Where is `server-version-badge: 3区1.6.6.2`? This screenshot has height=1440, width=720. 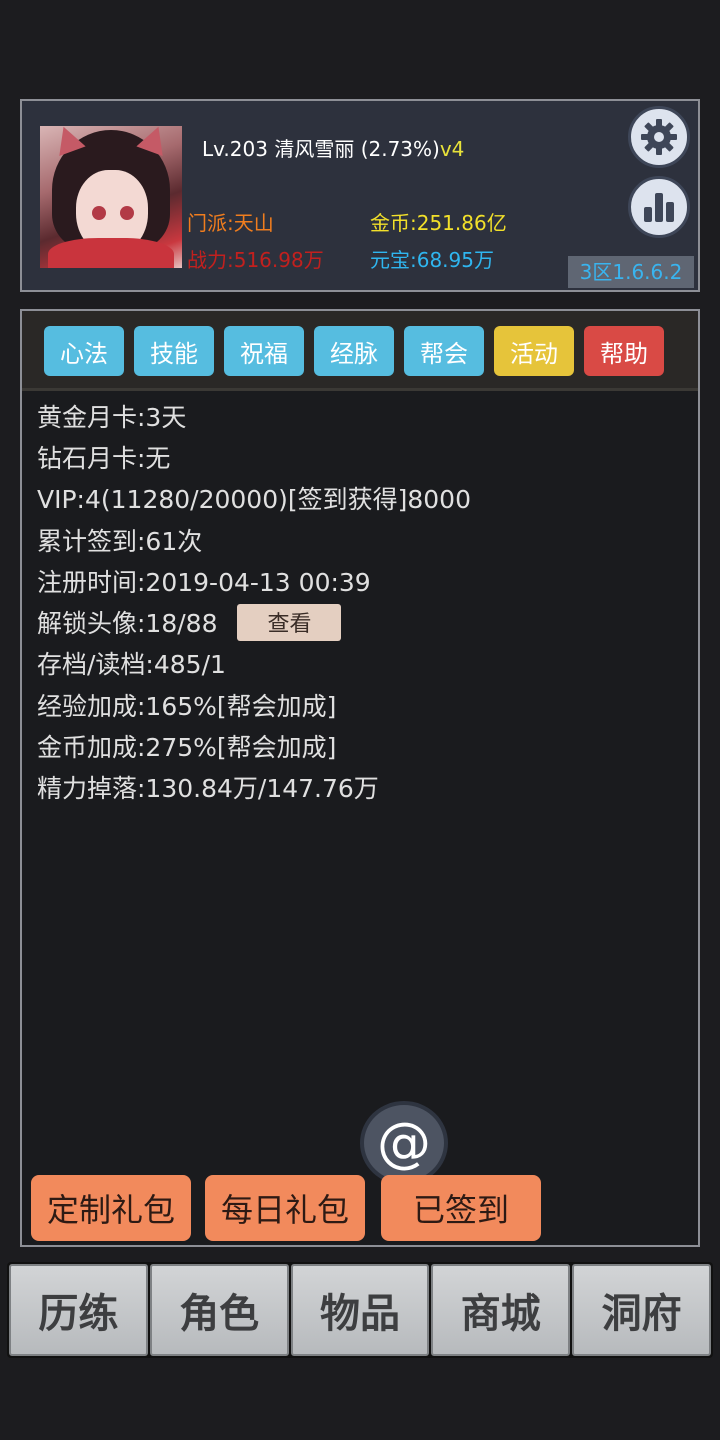 server-version-badge: 3区1.6.6.2 is located at coordinates (631, 272).